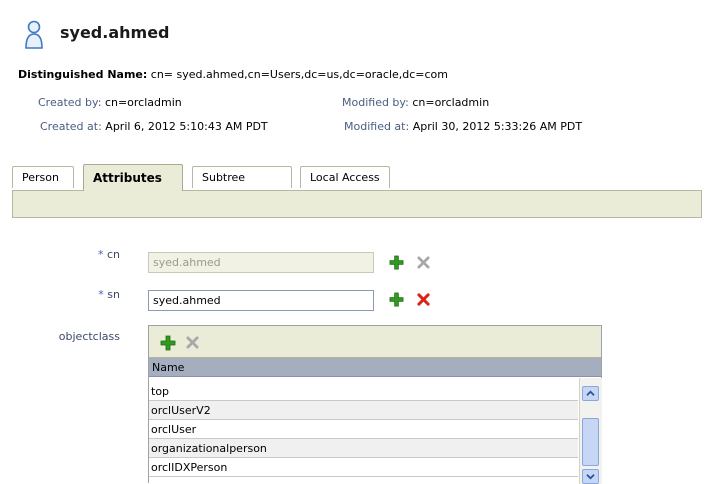 This screenshot has height=484, width=706. I want to click on chevron-up-icon, so click(590, 393).